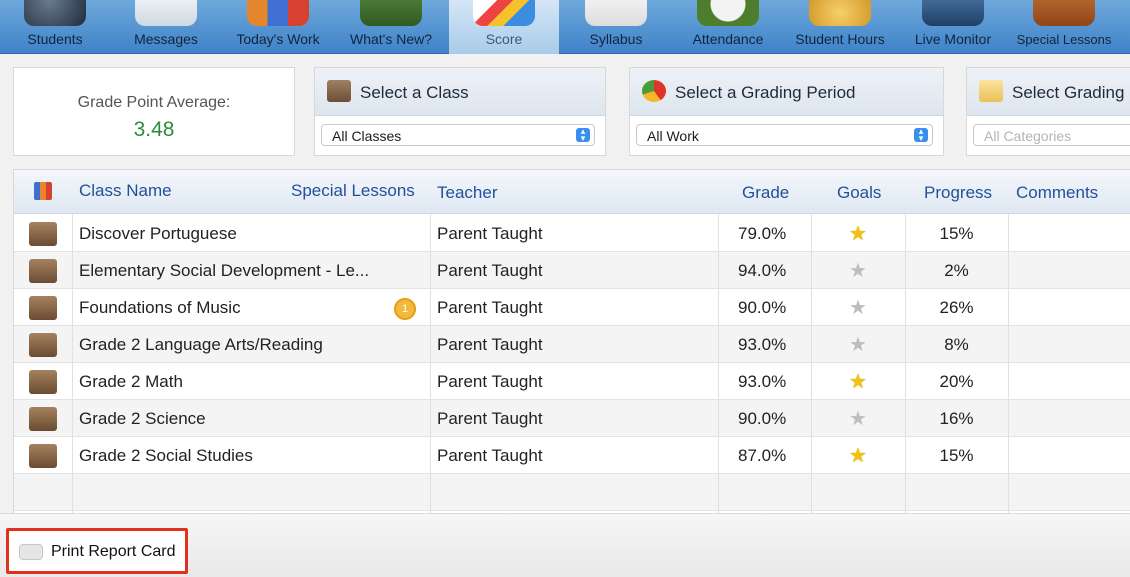  What do you see at coordinates (765, 92) in the screenshot?
I see `period-filter-title: Select a Grading Period` at bounding box center [765, 92].